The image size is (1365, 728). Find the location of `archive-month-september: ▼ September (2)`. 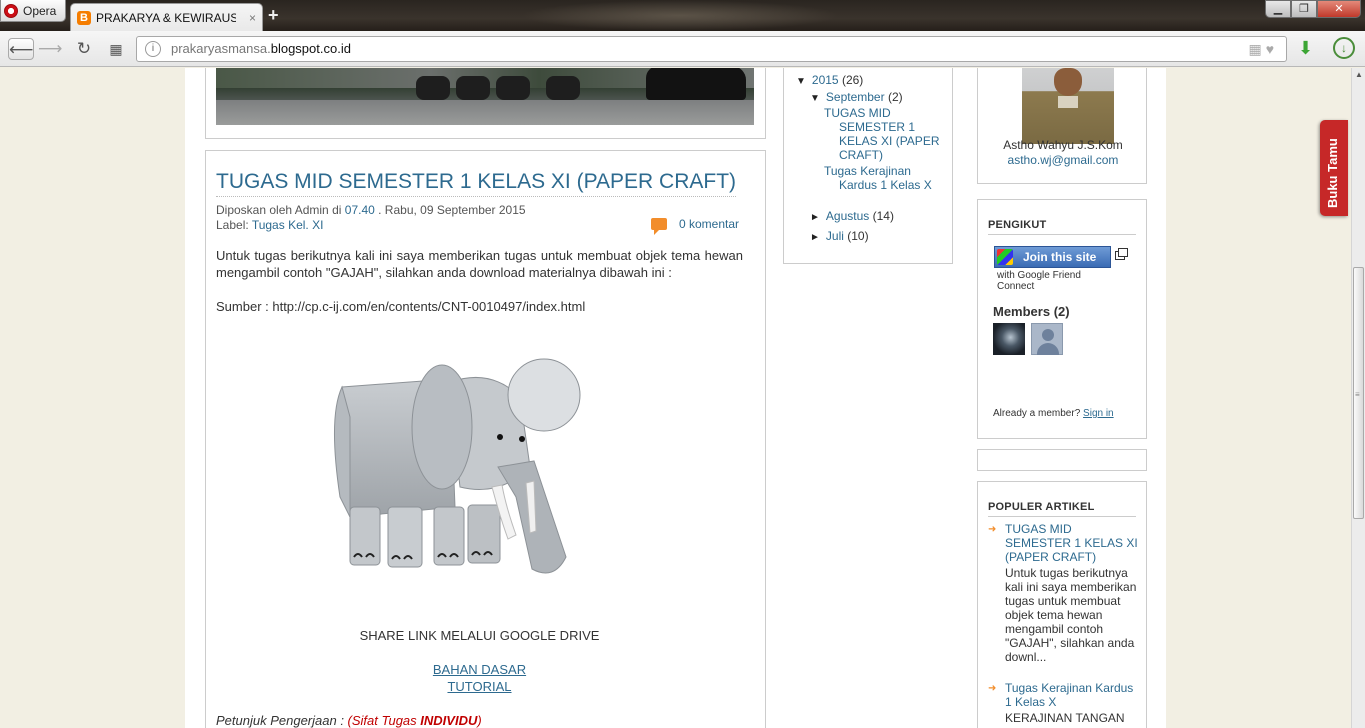

archive-month-september: ▼ September (2) is located at coordinates (856, 97).